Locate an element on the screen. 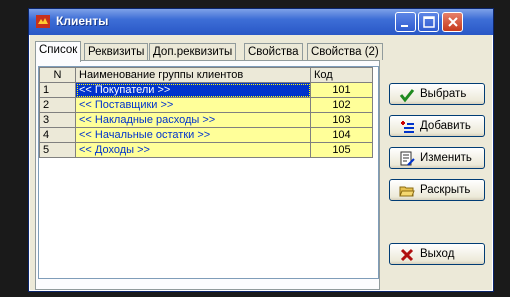 The height and width of the screenshot is (297, 510). column-header-name: Наименование группы клиентов is located at coordinates (193, 75).